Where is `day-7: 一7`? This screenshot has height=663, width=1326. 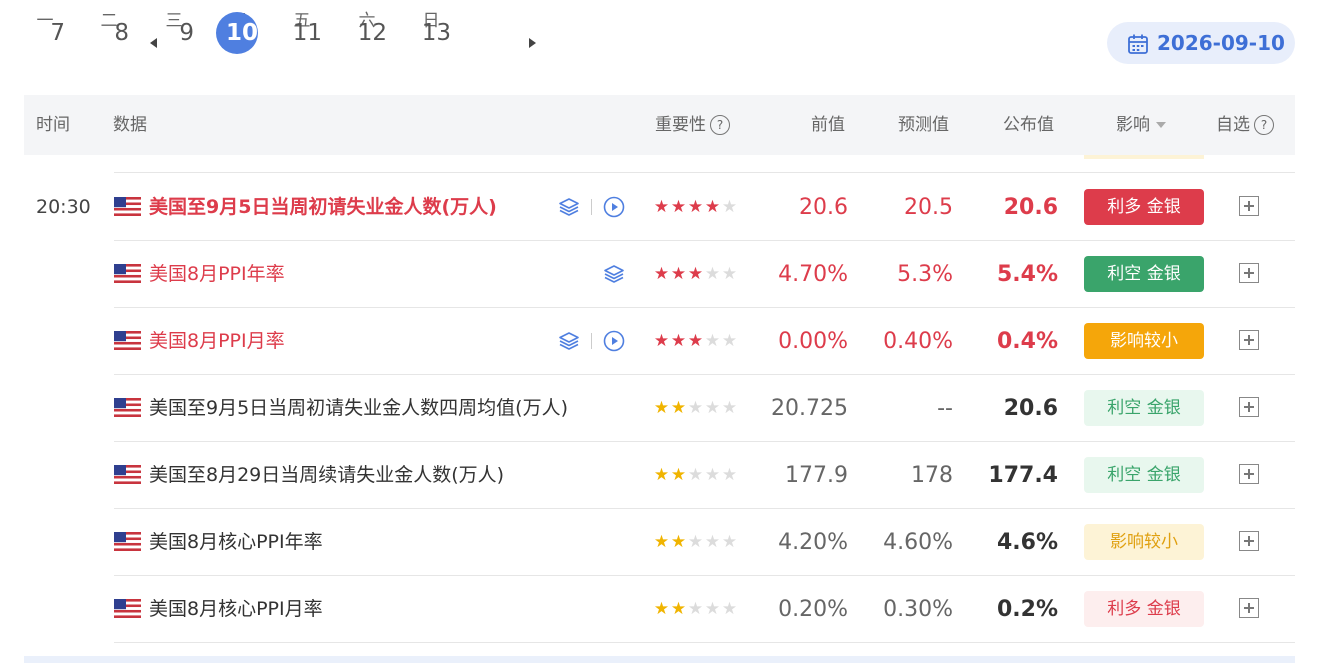
day-7: 一7 is located at coordinates (45, 27).